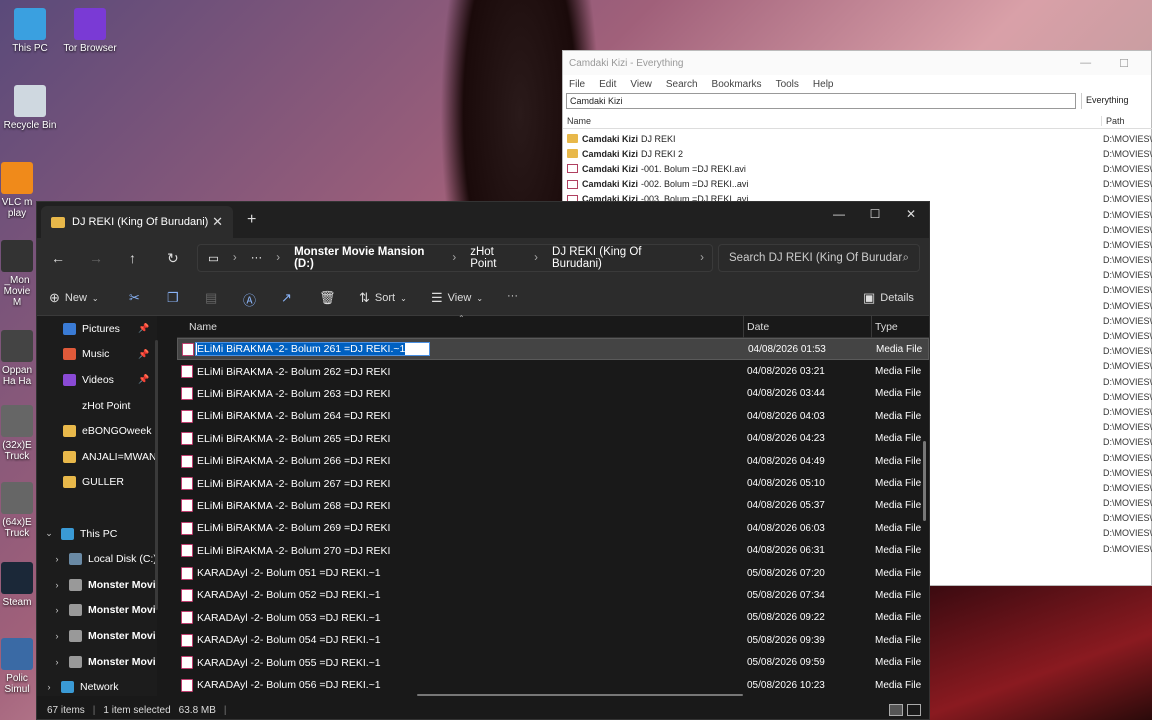 Image resolution: width=1152 pixels, height=720 pixels. I want to click on sort-button: ⇅ Sort ⌄, so click(383, 298).